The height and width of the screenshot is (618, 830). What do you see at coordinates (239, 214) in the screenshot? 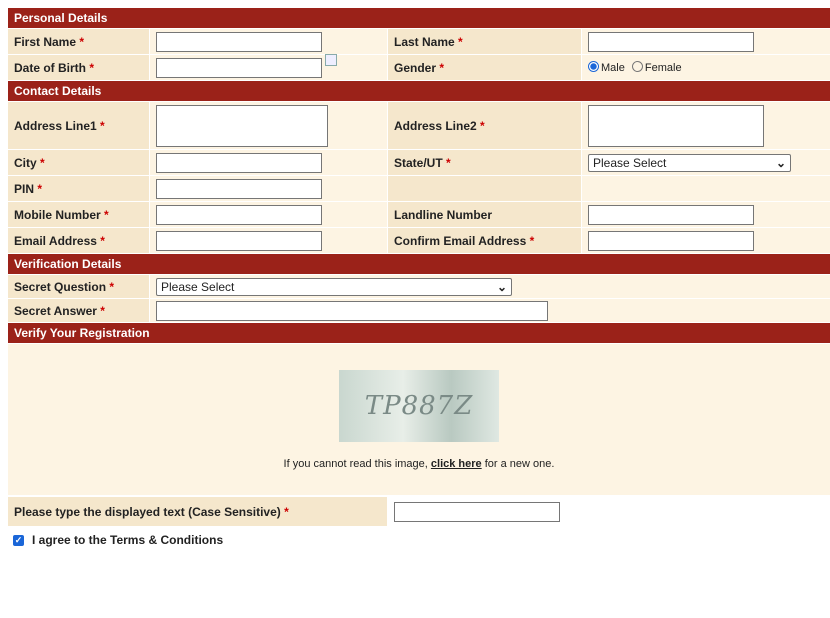
I see `mobile-input` at bounding box center [239, 214].